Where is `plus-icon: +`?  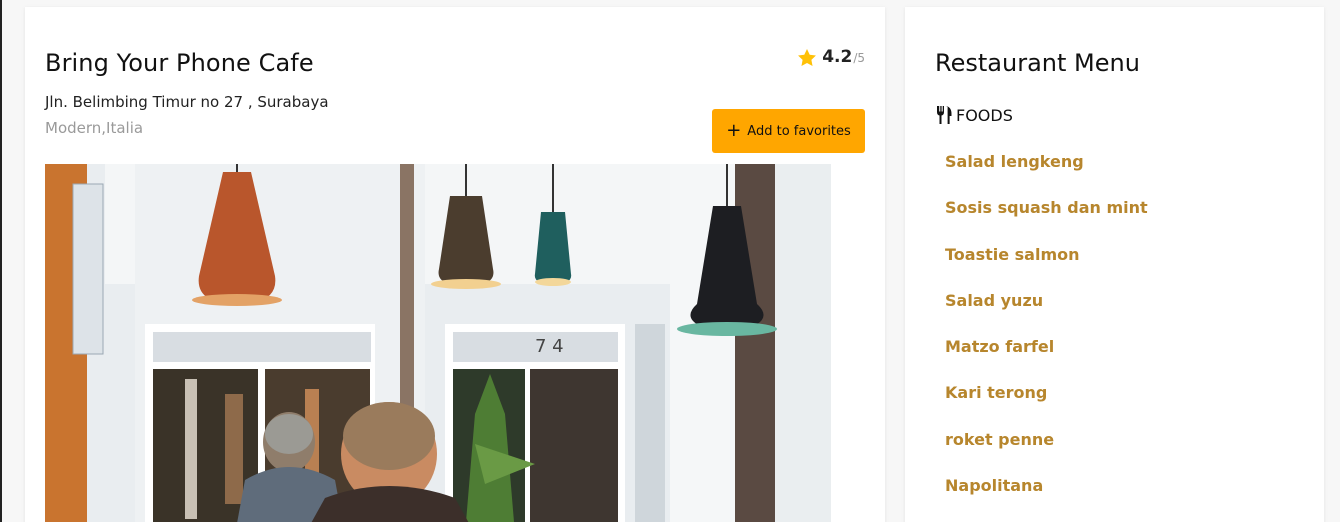 plus-icon: + is located at coordinates (734, 130).